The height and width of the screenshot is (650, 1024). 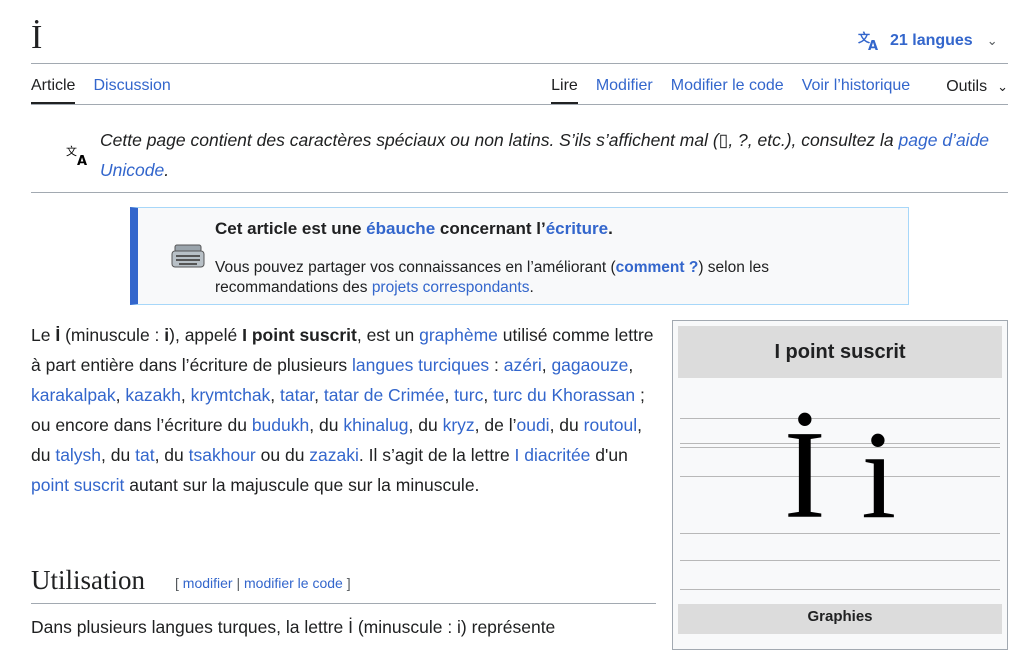 What do you see at coordinates (519, 192) in the screenshot?
I see `notice-divider` at bounding box center [519, 192].